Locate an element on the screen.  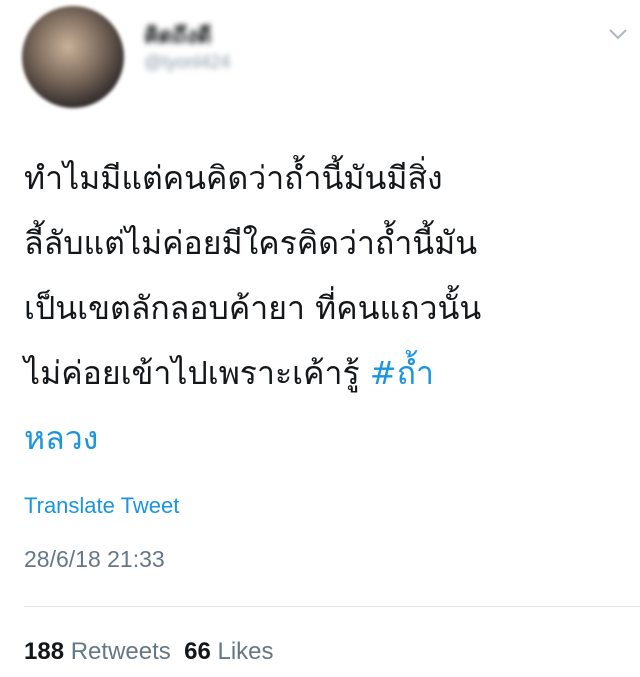
retweets-stat: 188 Retweets is located at coordinates (97, 651).